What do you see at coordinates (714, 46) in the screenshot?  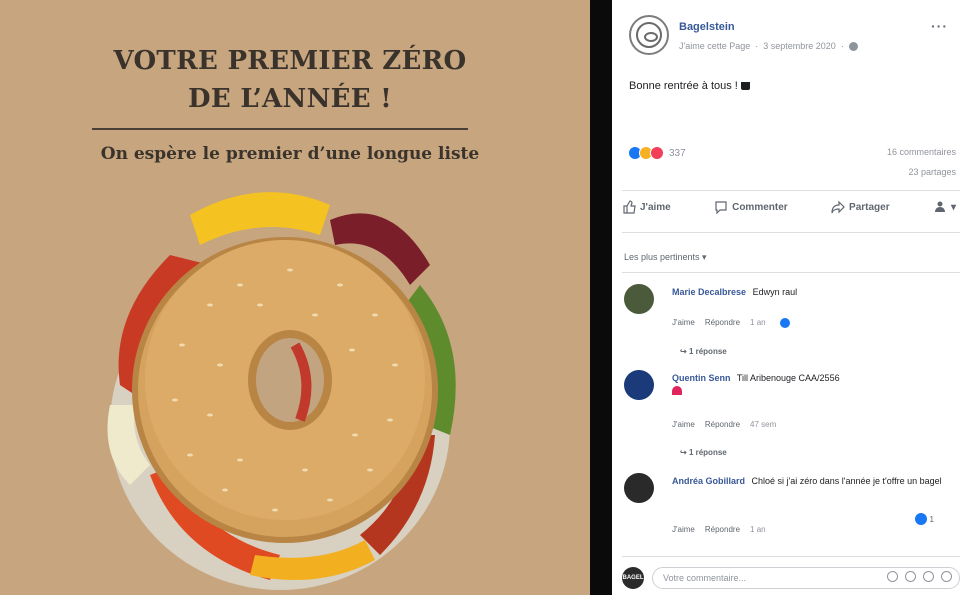 I see `like-page-link: J'aime cette Page` at bounding box center [714, 46].